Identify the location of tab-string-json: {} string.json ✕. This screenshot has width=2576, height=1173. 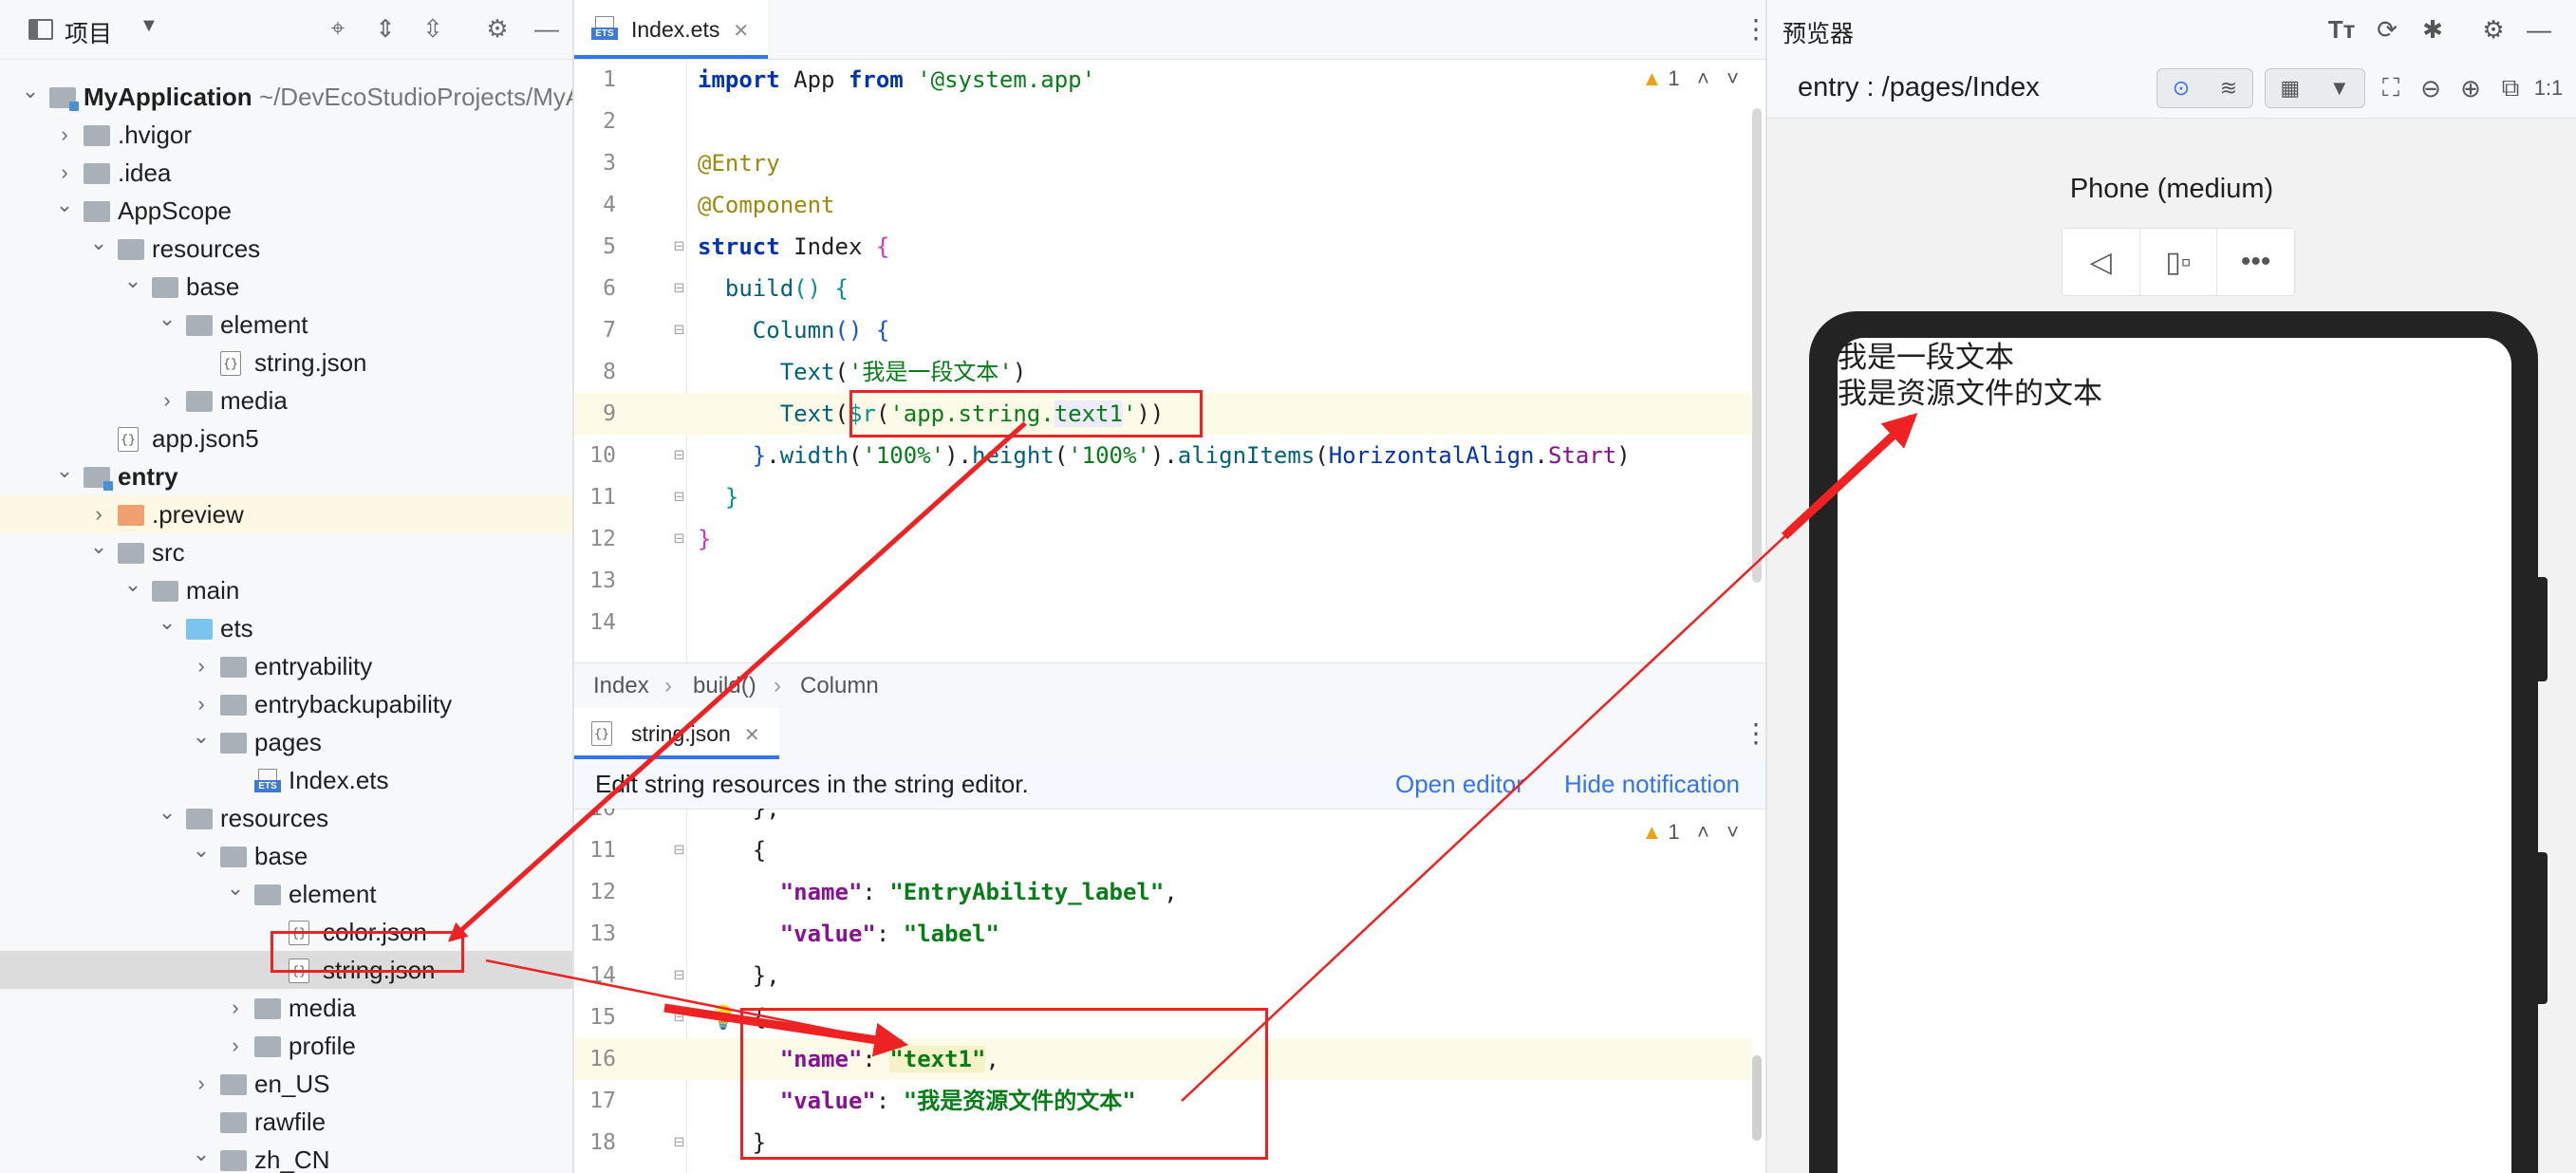
(676, 733).